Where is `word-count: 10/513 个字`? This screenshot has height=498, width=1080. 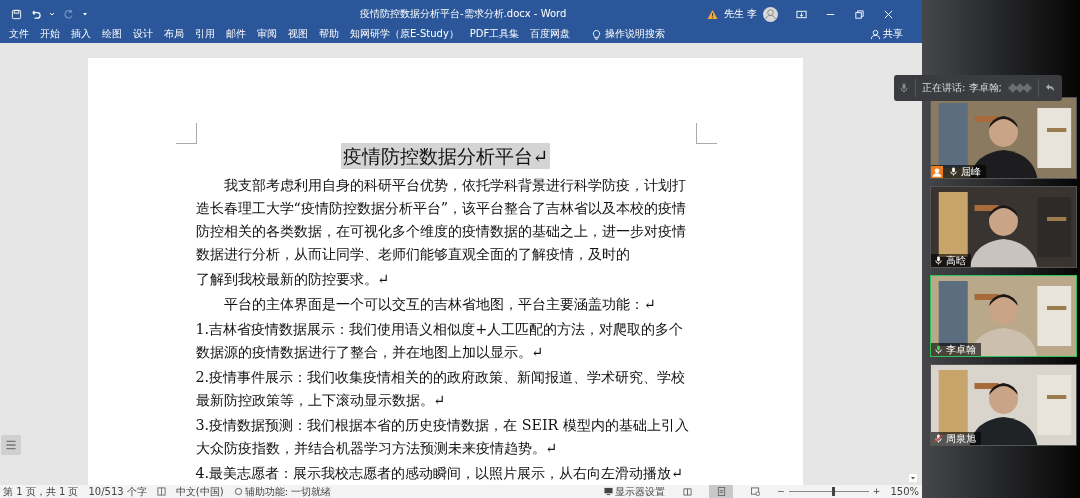 word-count: 10/513 个字 is located at coordinates (117, 491).